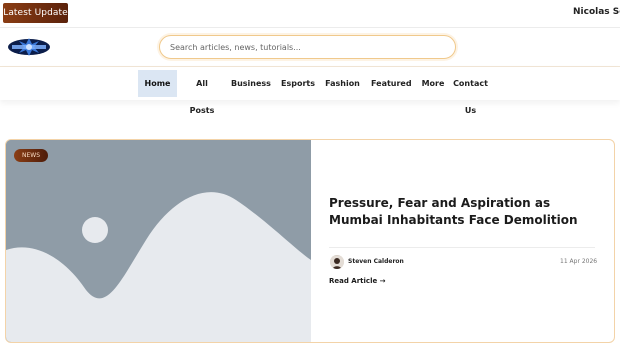  What do you see at coordinates (357, 281) in the screenshot?
I see `read-article-link: Read Article →` at bounding box center [357, 281].